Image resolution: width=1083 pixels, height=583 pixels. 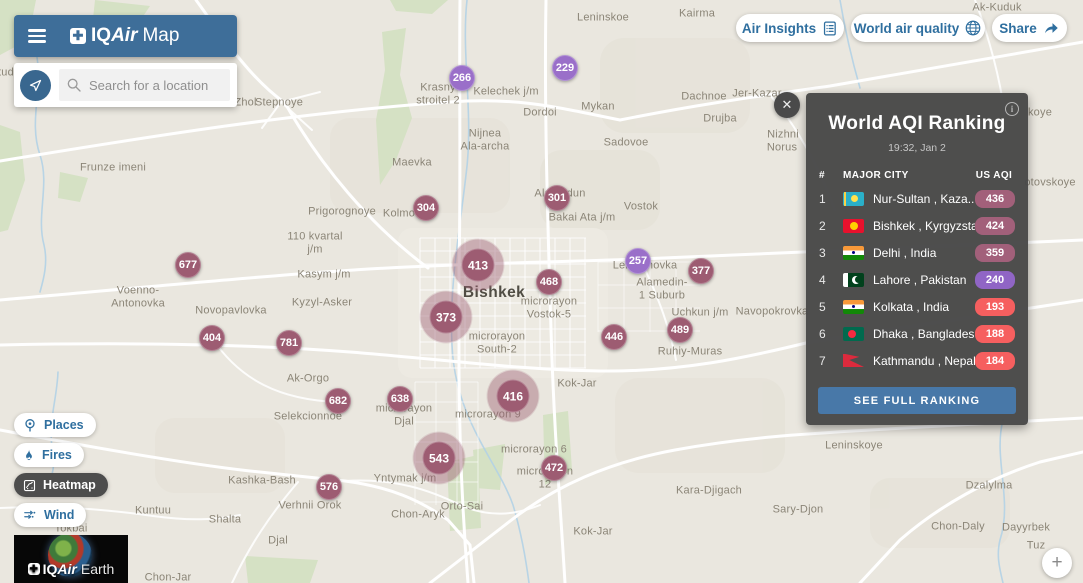 What do you see at coordinates (554, 468) in the screenshot?
I see `aqi-marker: 472` at bounding box center [554, 468].